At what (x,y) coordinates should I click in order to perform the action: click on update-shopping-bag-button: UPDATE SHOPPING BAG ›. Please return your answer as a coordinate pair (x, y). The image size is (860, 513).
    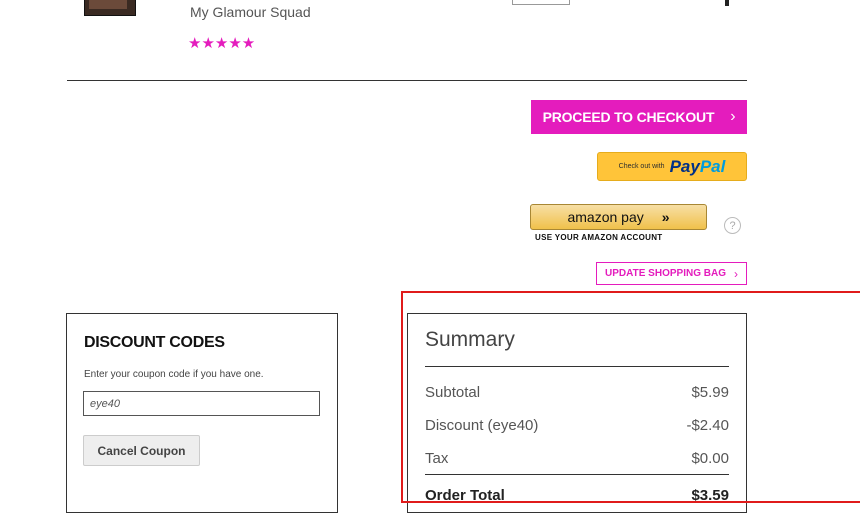
    Looking at the image, I should click on (671, 273).